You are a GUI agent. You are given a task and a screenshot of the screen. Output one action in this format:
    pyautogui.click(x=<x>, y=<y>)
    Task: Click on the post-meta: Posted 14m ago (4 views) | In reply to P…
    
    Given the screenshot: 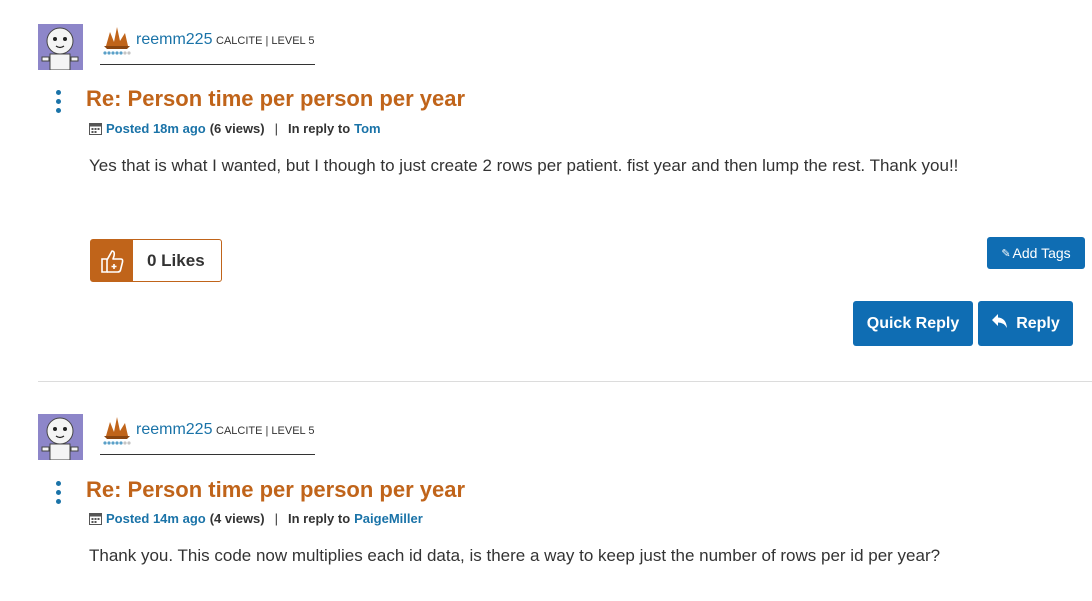 What is the action you would take?
    pyautogui.click(x=256, y=518)
    